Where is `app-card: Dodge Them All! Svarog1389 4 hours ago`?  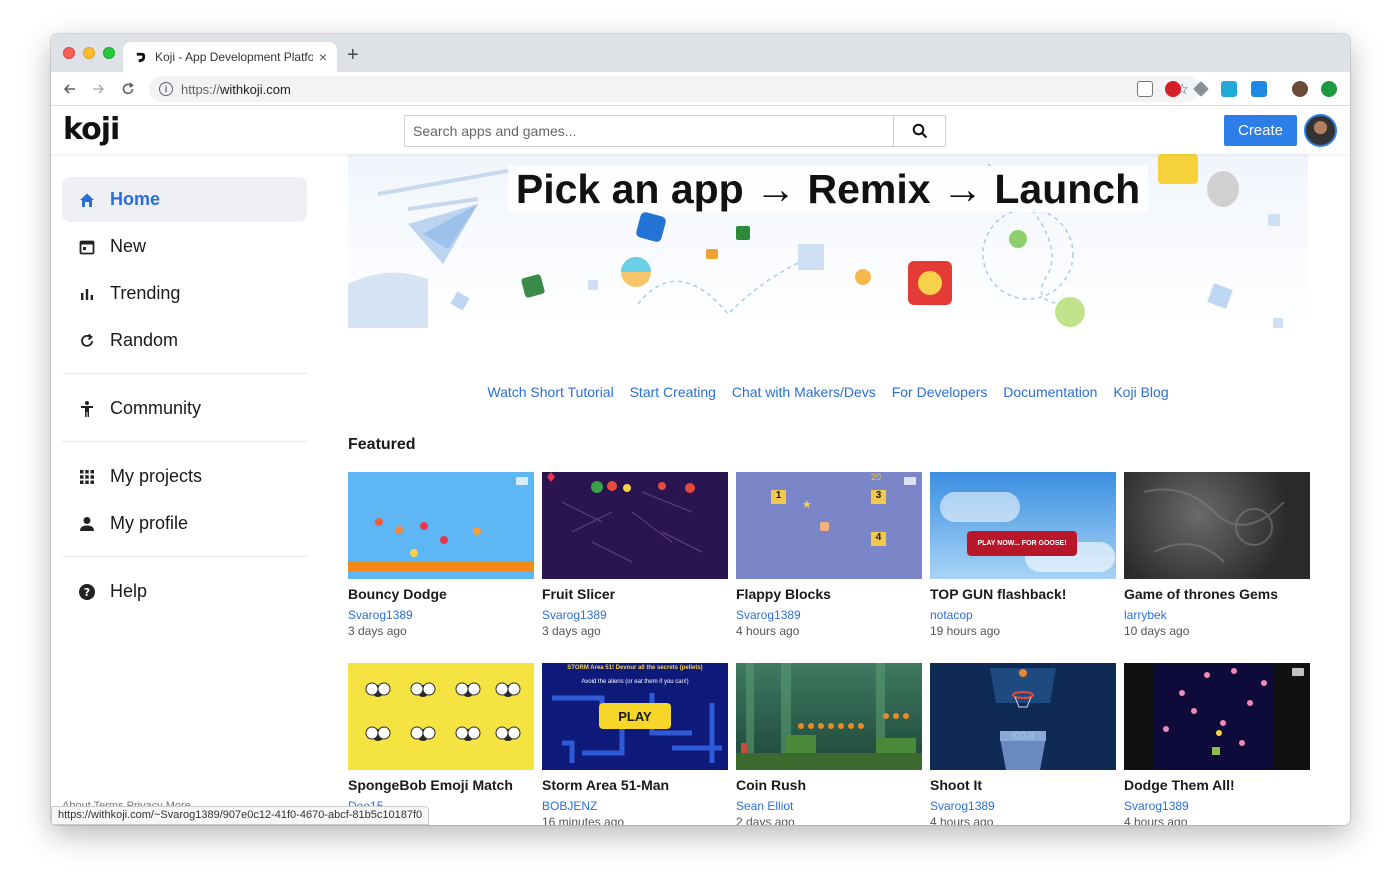 app-card: Dodge Them All! Svarog1389 4 hours ago is located at coordinates (1217, 744).